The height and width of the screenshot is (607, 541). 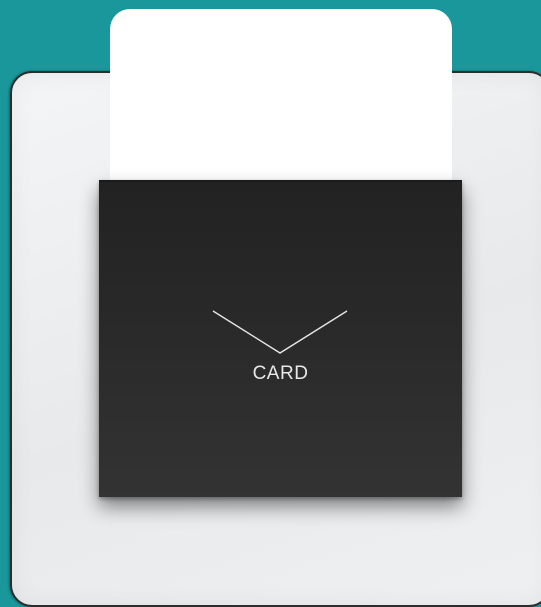 I want to click on chevron-down-icon, so click(x=280, y=332).